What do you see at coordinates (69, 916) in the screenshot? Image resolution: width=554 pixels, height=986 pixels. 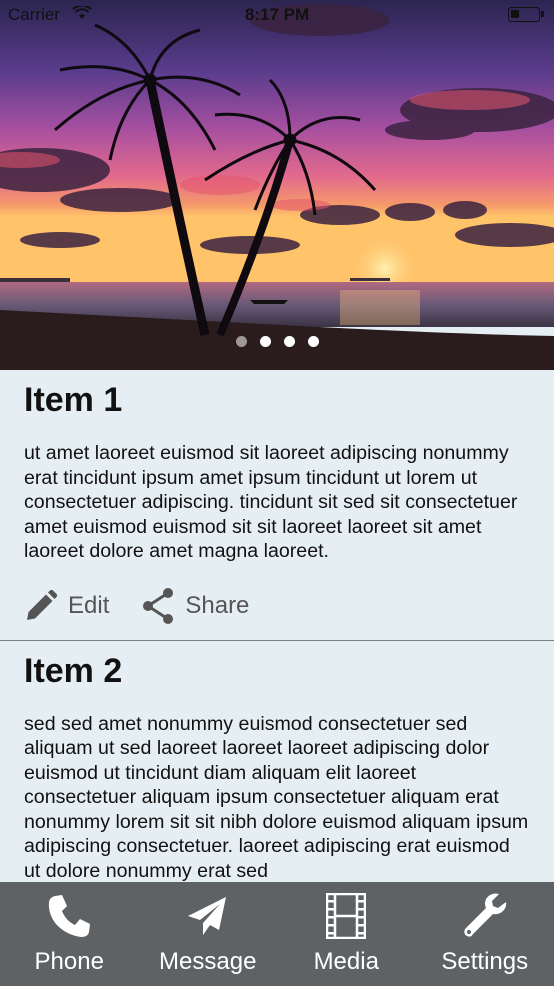 I see `phone-icon` at bounding box center [69, 916].